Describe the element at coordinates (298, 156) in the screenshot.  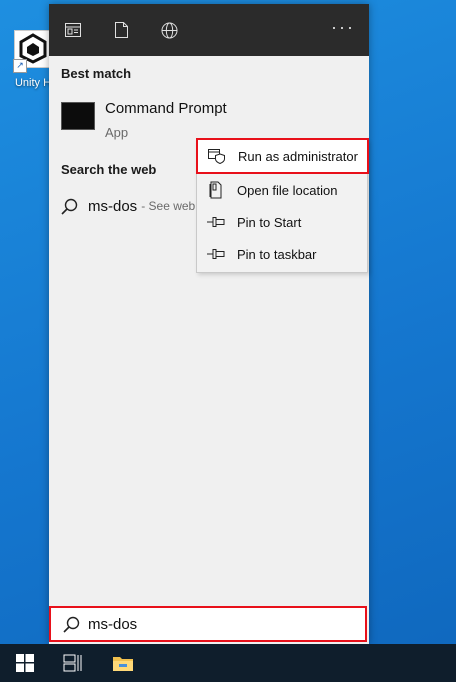
I see `run-as-administrator-label: Run as administrator` at that location.